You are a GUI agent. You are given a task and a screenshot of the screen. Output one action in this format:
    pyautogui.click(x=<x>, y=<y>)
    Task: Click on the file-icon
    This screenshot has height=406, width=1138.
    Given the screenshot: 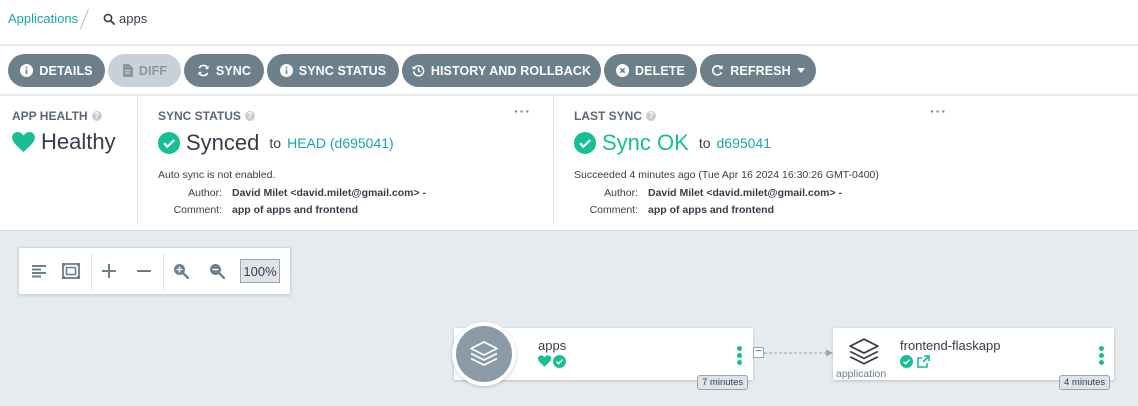 What is the action you would take?
    pyautogui.click(x=127, y=70)
    